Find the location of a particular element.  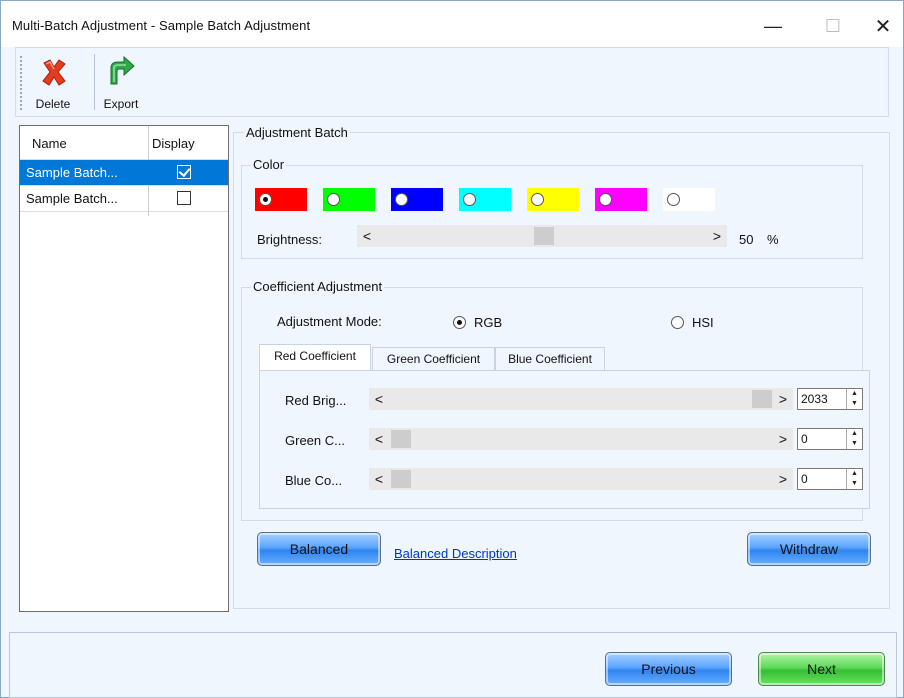

close-button: ✕ is located at coordinates (883, 26).